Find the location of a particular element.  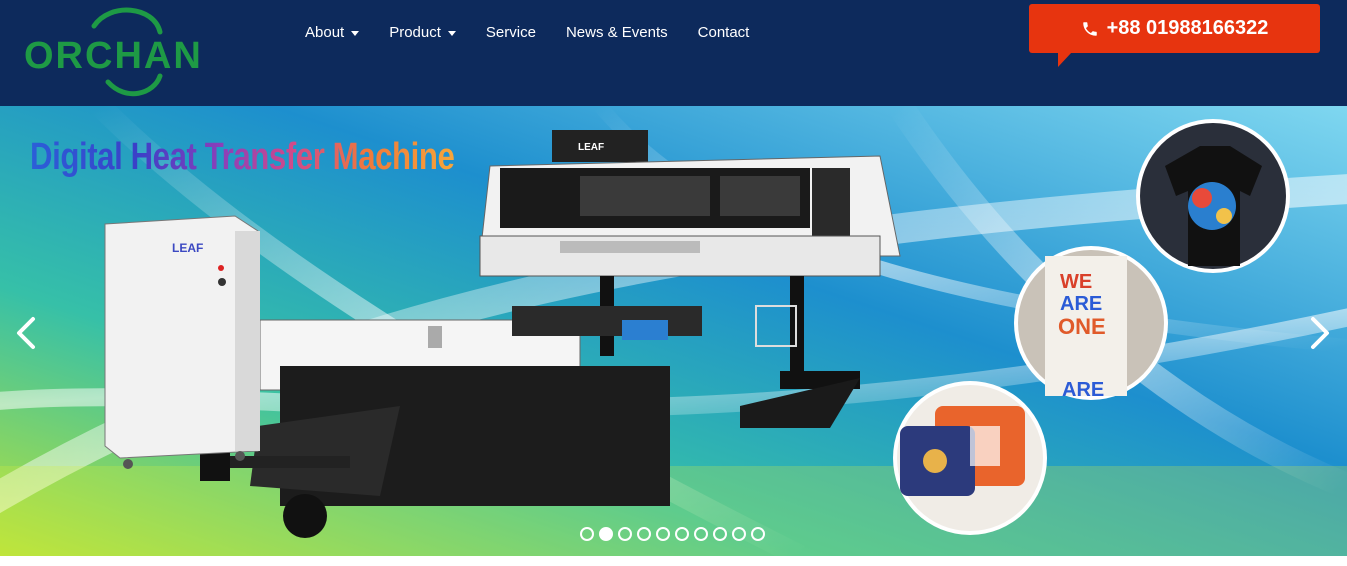

nav-news-events: News & Events is located at coordinates (617, 32).